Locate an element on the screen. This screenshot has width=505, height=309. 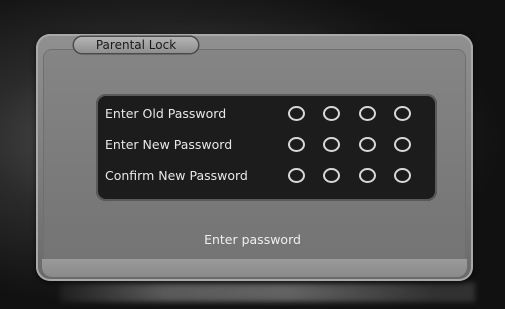
old-password-label: Enter Old Password is located at coordinates (166, 113).